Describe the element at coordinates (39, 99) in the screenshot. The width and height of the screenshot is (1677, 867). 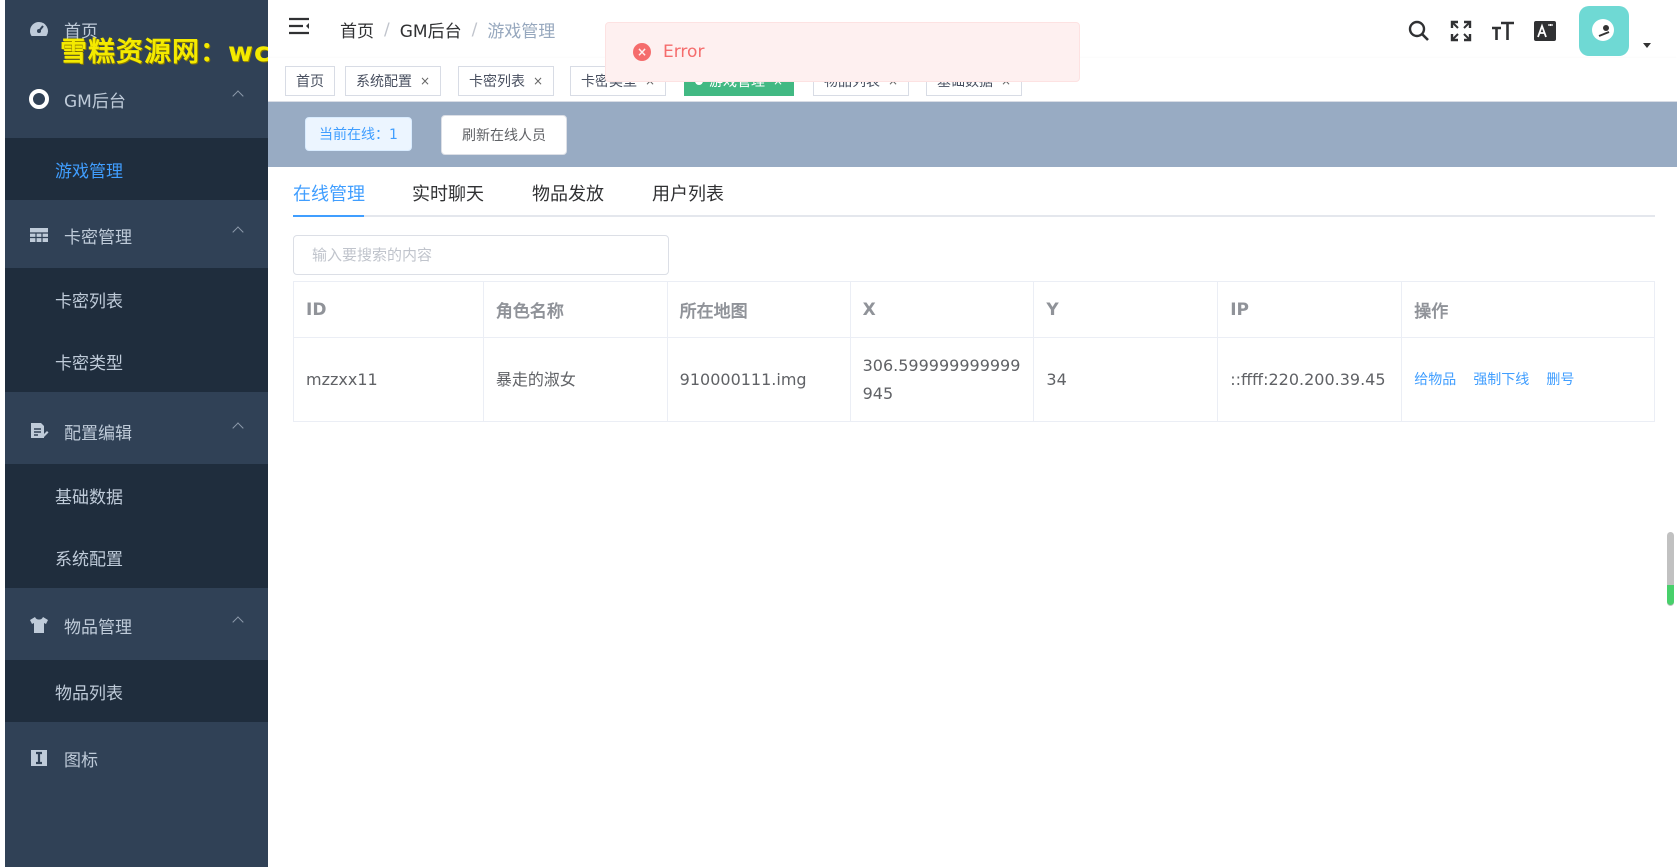
I see `lifebuoy-icon` at that location.